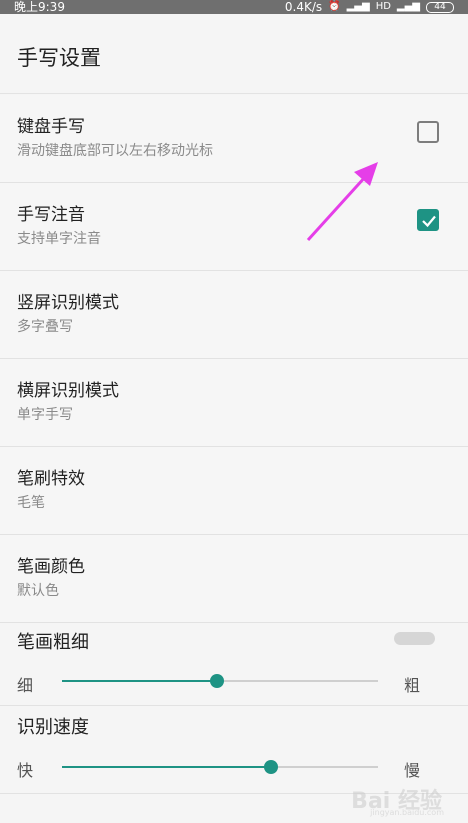 This screenshot has height=823, width=468. I want to click on setting-handwriting-phonetic: 手写注音 支持单字注音, so click(234, 227).